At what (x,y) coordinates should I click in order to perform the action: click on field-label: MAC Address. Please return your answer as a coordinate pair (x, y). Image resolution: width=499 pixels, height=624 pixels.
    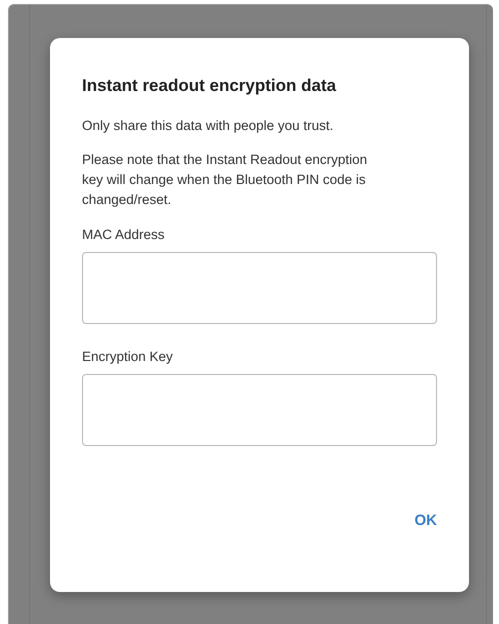
    Looking at the image, I should click on (124, 234).